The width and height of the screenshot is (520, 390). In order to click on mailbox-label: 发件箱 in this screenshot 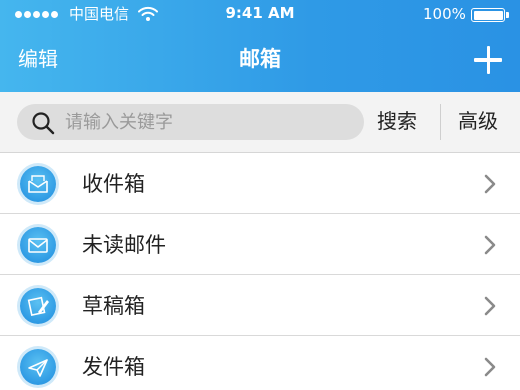, I will do `click(113, 367)`.